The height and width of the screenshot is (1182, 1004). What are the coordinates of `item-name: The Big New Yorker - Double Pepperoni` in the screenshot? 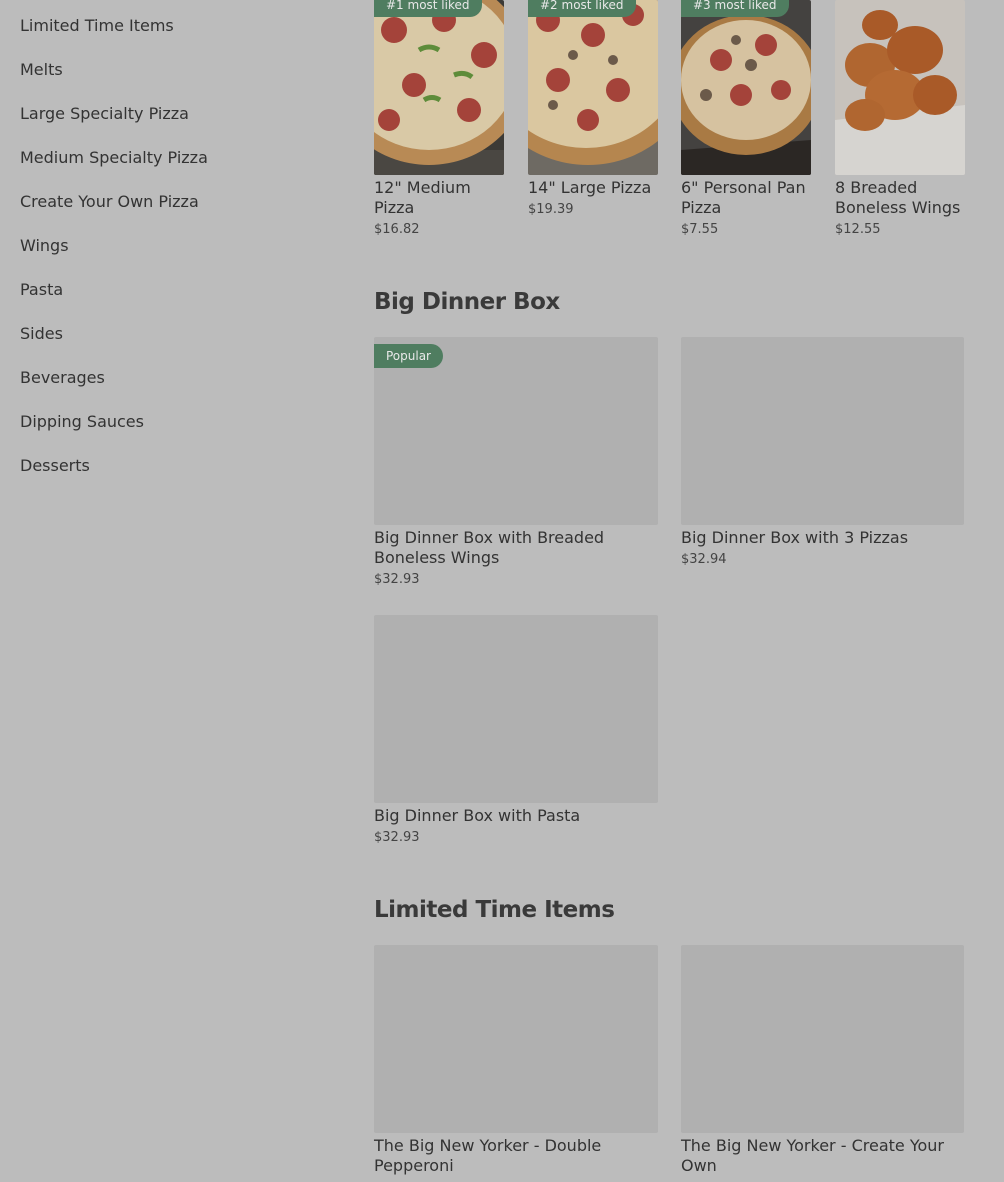 It's located at (488, 1155).